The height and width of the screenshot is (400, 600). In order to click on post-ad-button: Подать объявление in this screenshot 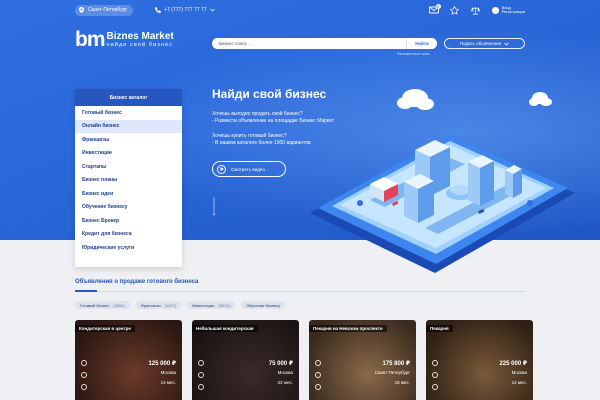, I will do `click(484, 43)`.